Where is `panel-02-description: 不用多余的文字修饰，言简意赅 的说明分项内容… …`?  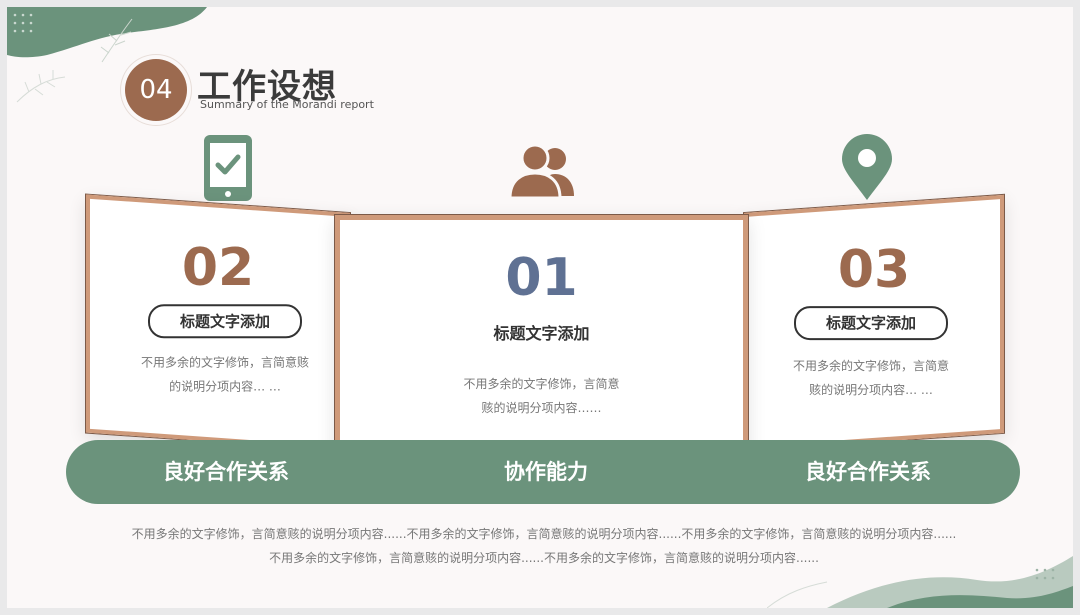
panel-02-description: 不用多余的文字修饰，言简意赅 的说明分项内容… … is located at coordinates (224, 374).